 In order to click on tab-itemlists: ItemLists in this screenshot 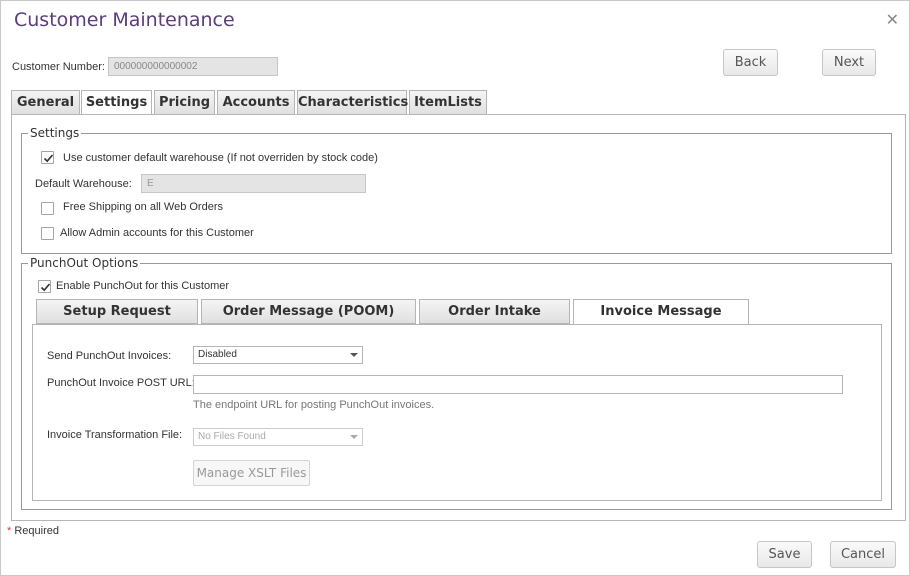, I will do `click(448, 102)`.